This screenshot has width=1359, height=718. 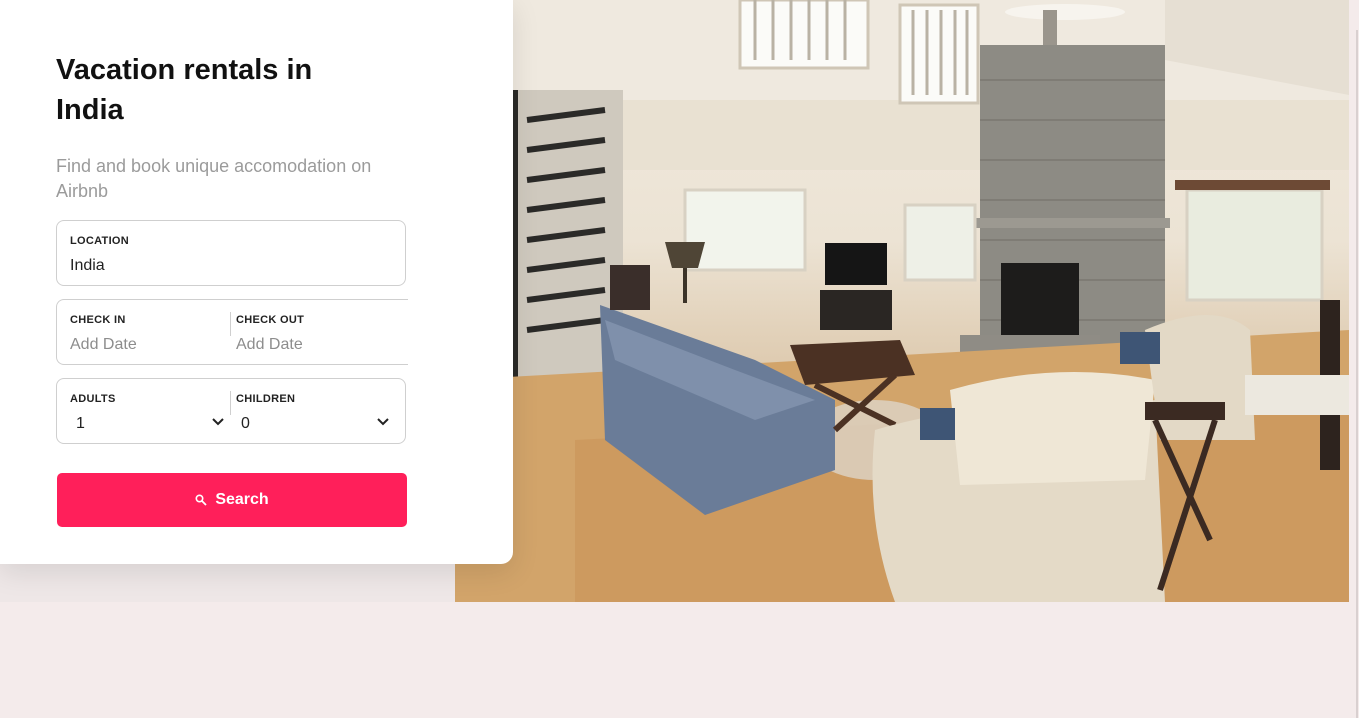 What do you see at coordinates (87, 266) in the screenshot?
I see `location-input: India` at bounding box center [87, 266].